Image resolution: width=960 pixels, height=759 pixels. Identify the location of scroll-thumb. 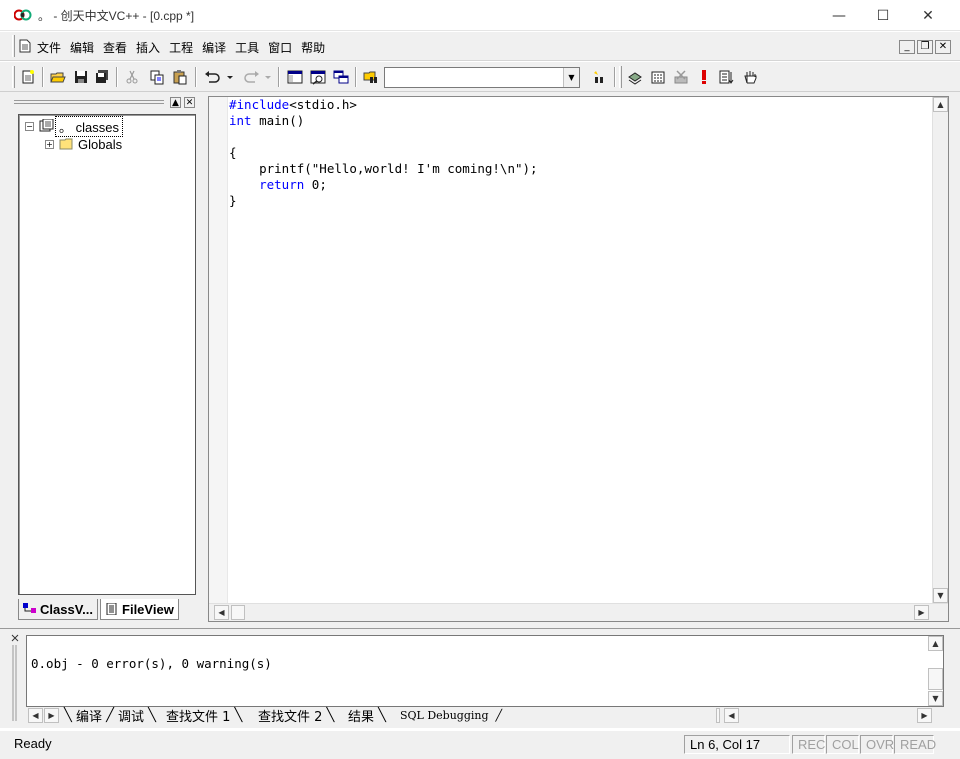
(238, 612).